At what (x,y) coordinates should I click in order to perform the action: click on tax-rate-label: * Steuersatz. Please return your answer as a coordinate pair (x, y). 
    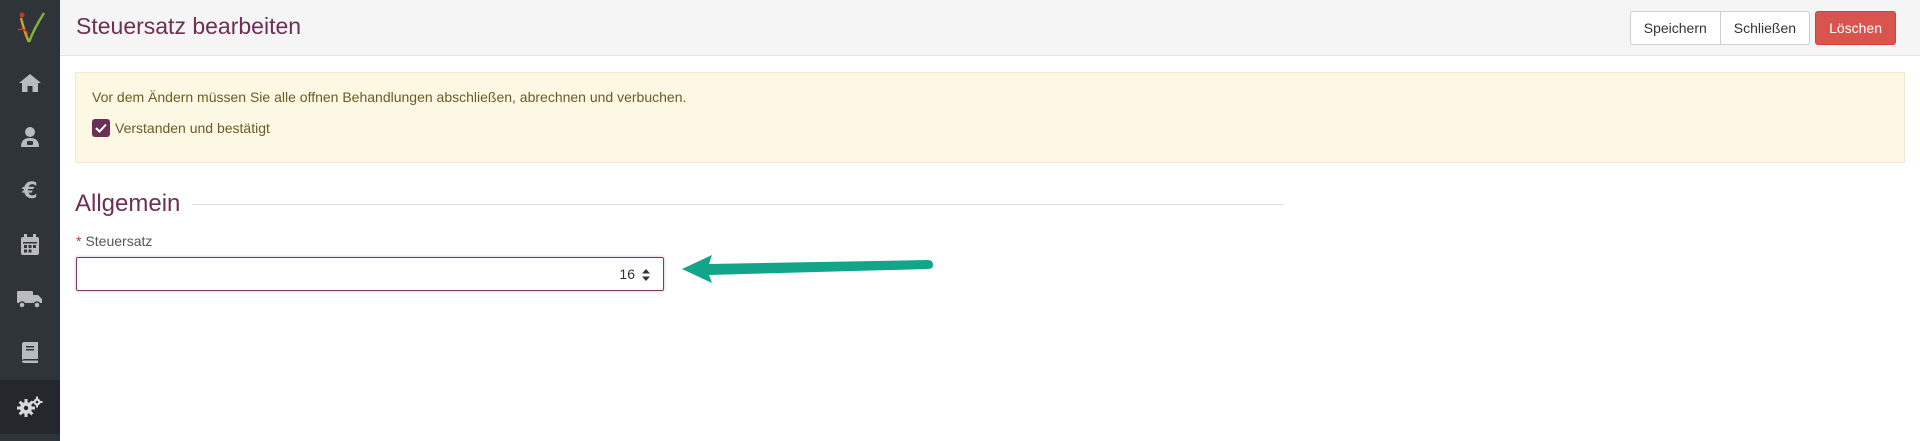
    Looking at the image, I should click on (114, 241).